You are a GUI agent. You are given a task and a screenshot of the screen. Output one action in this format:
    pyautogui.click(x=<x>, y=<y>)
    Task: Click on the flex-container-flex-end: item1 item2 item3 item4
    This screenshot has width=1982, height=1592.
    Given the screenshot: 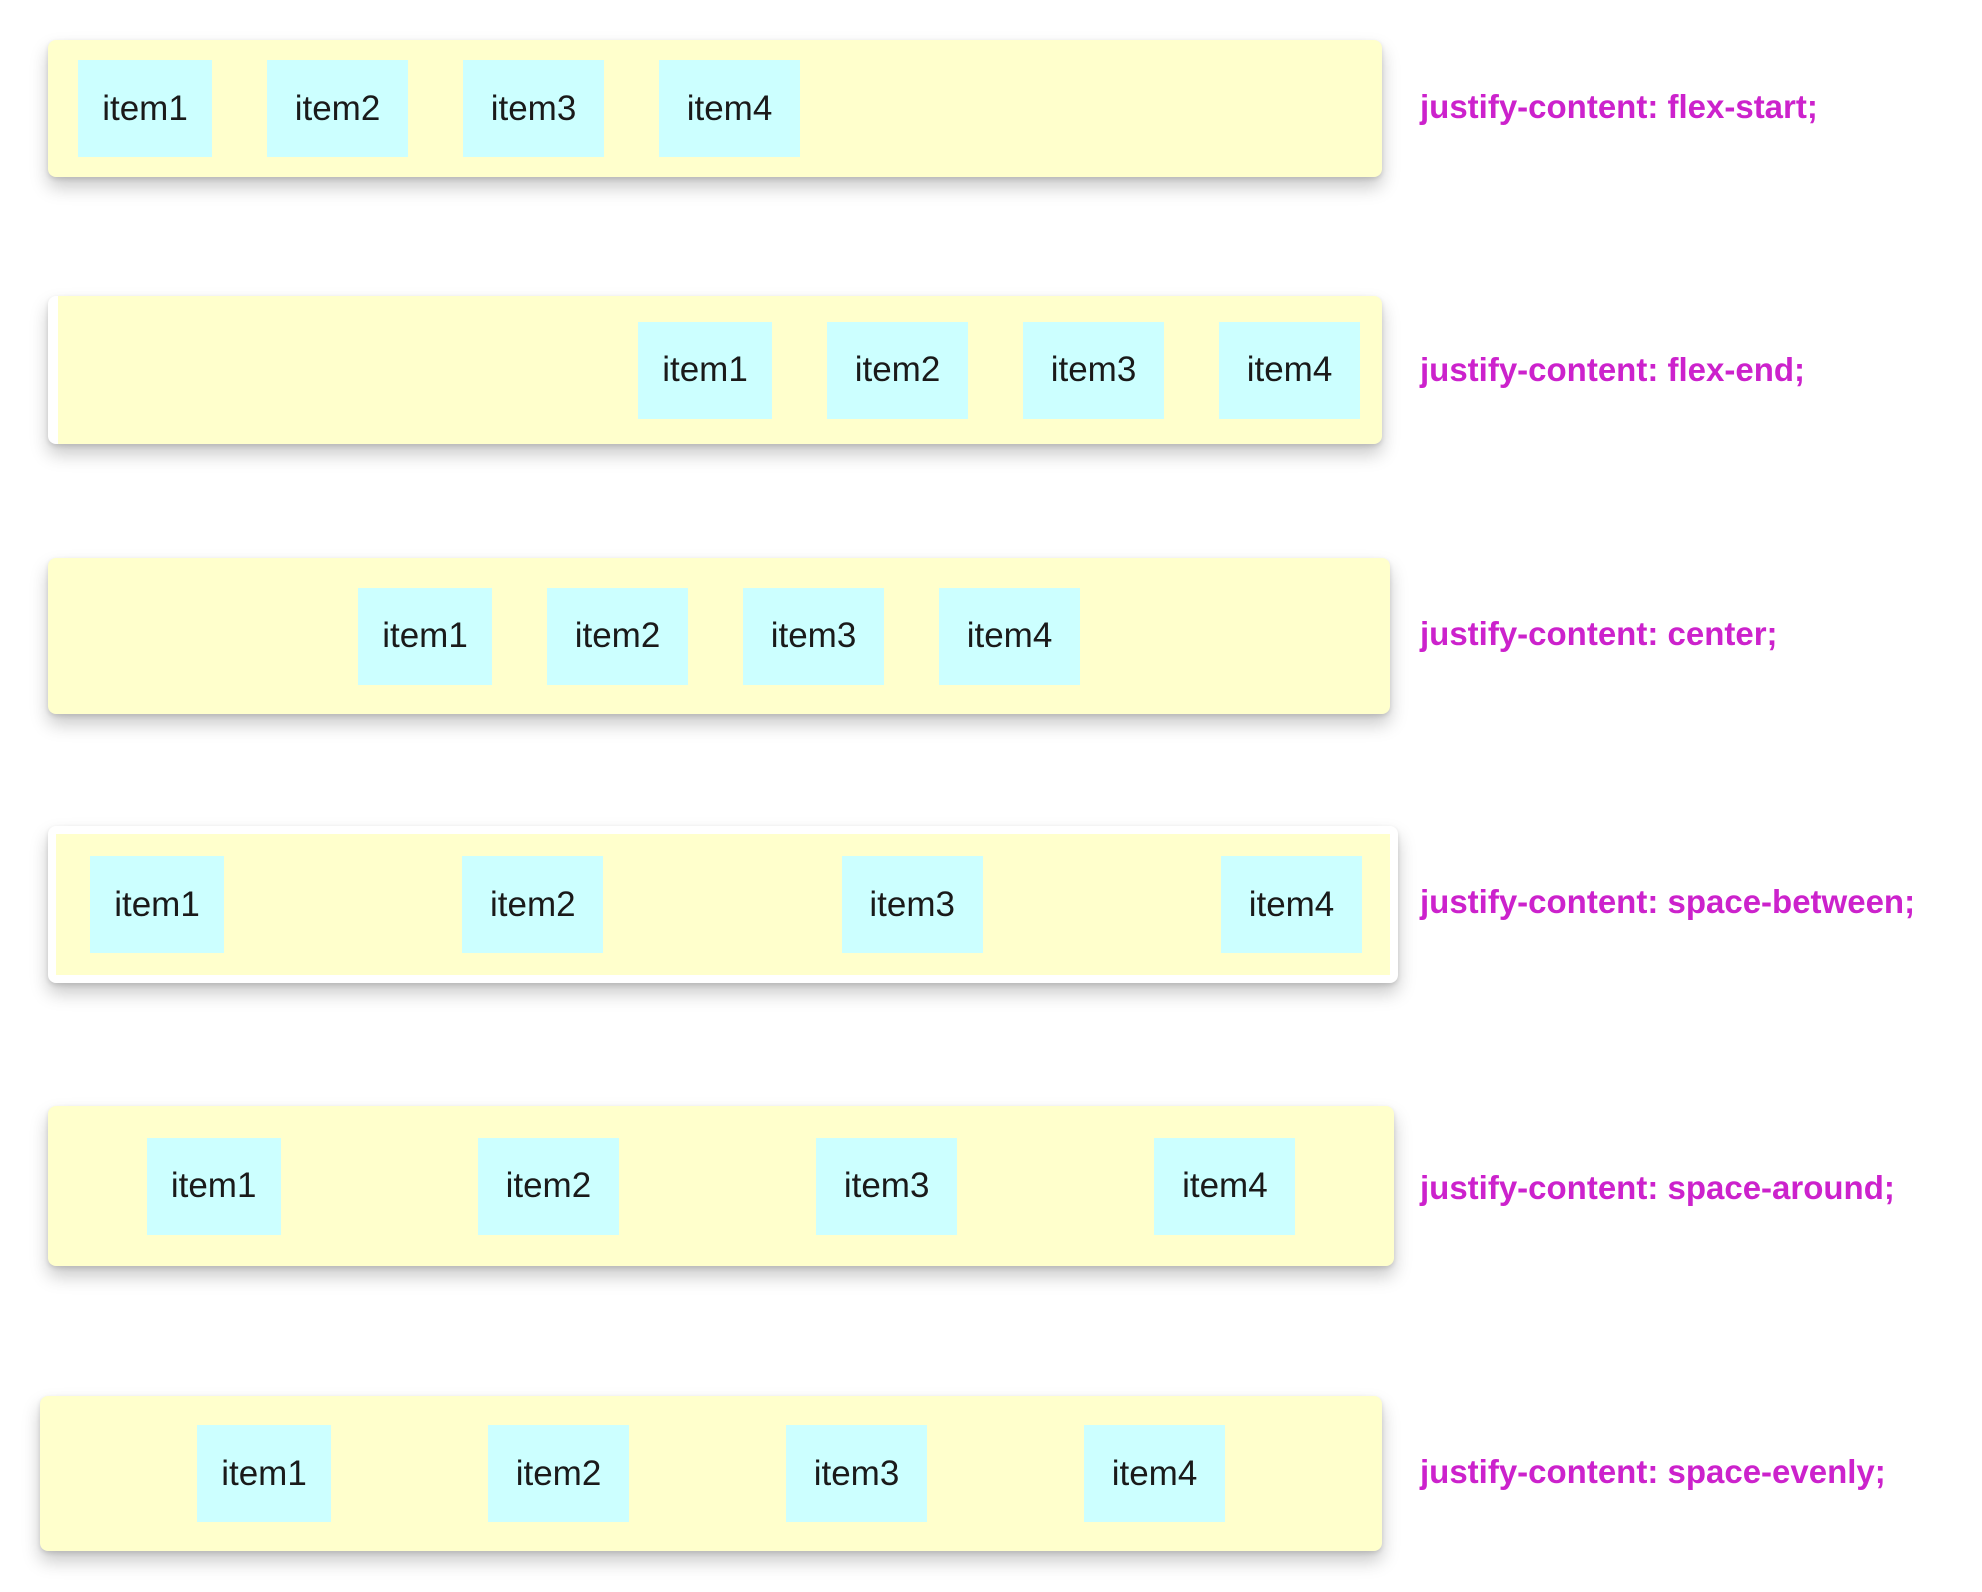 What is the action you would take?
    pyautogui.click(x=715, y=370)
    